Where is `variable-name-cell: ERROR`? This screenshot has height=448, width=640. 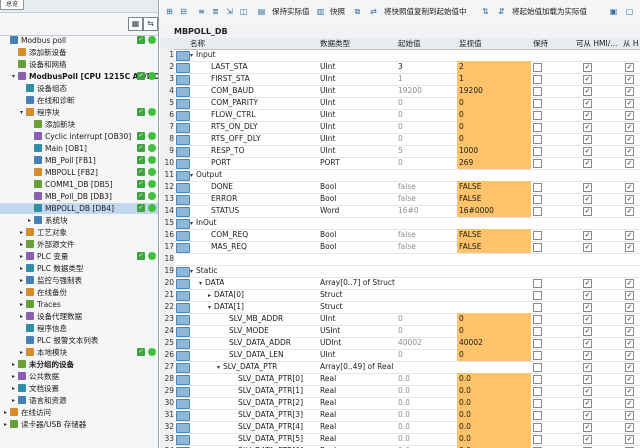 variable-name-cell: ERROR is located at coordinates (259, 199).